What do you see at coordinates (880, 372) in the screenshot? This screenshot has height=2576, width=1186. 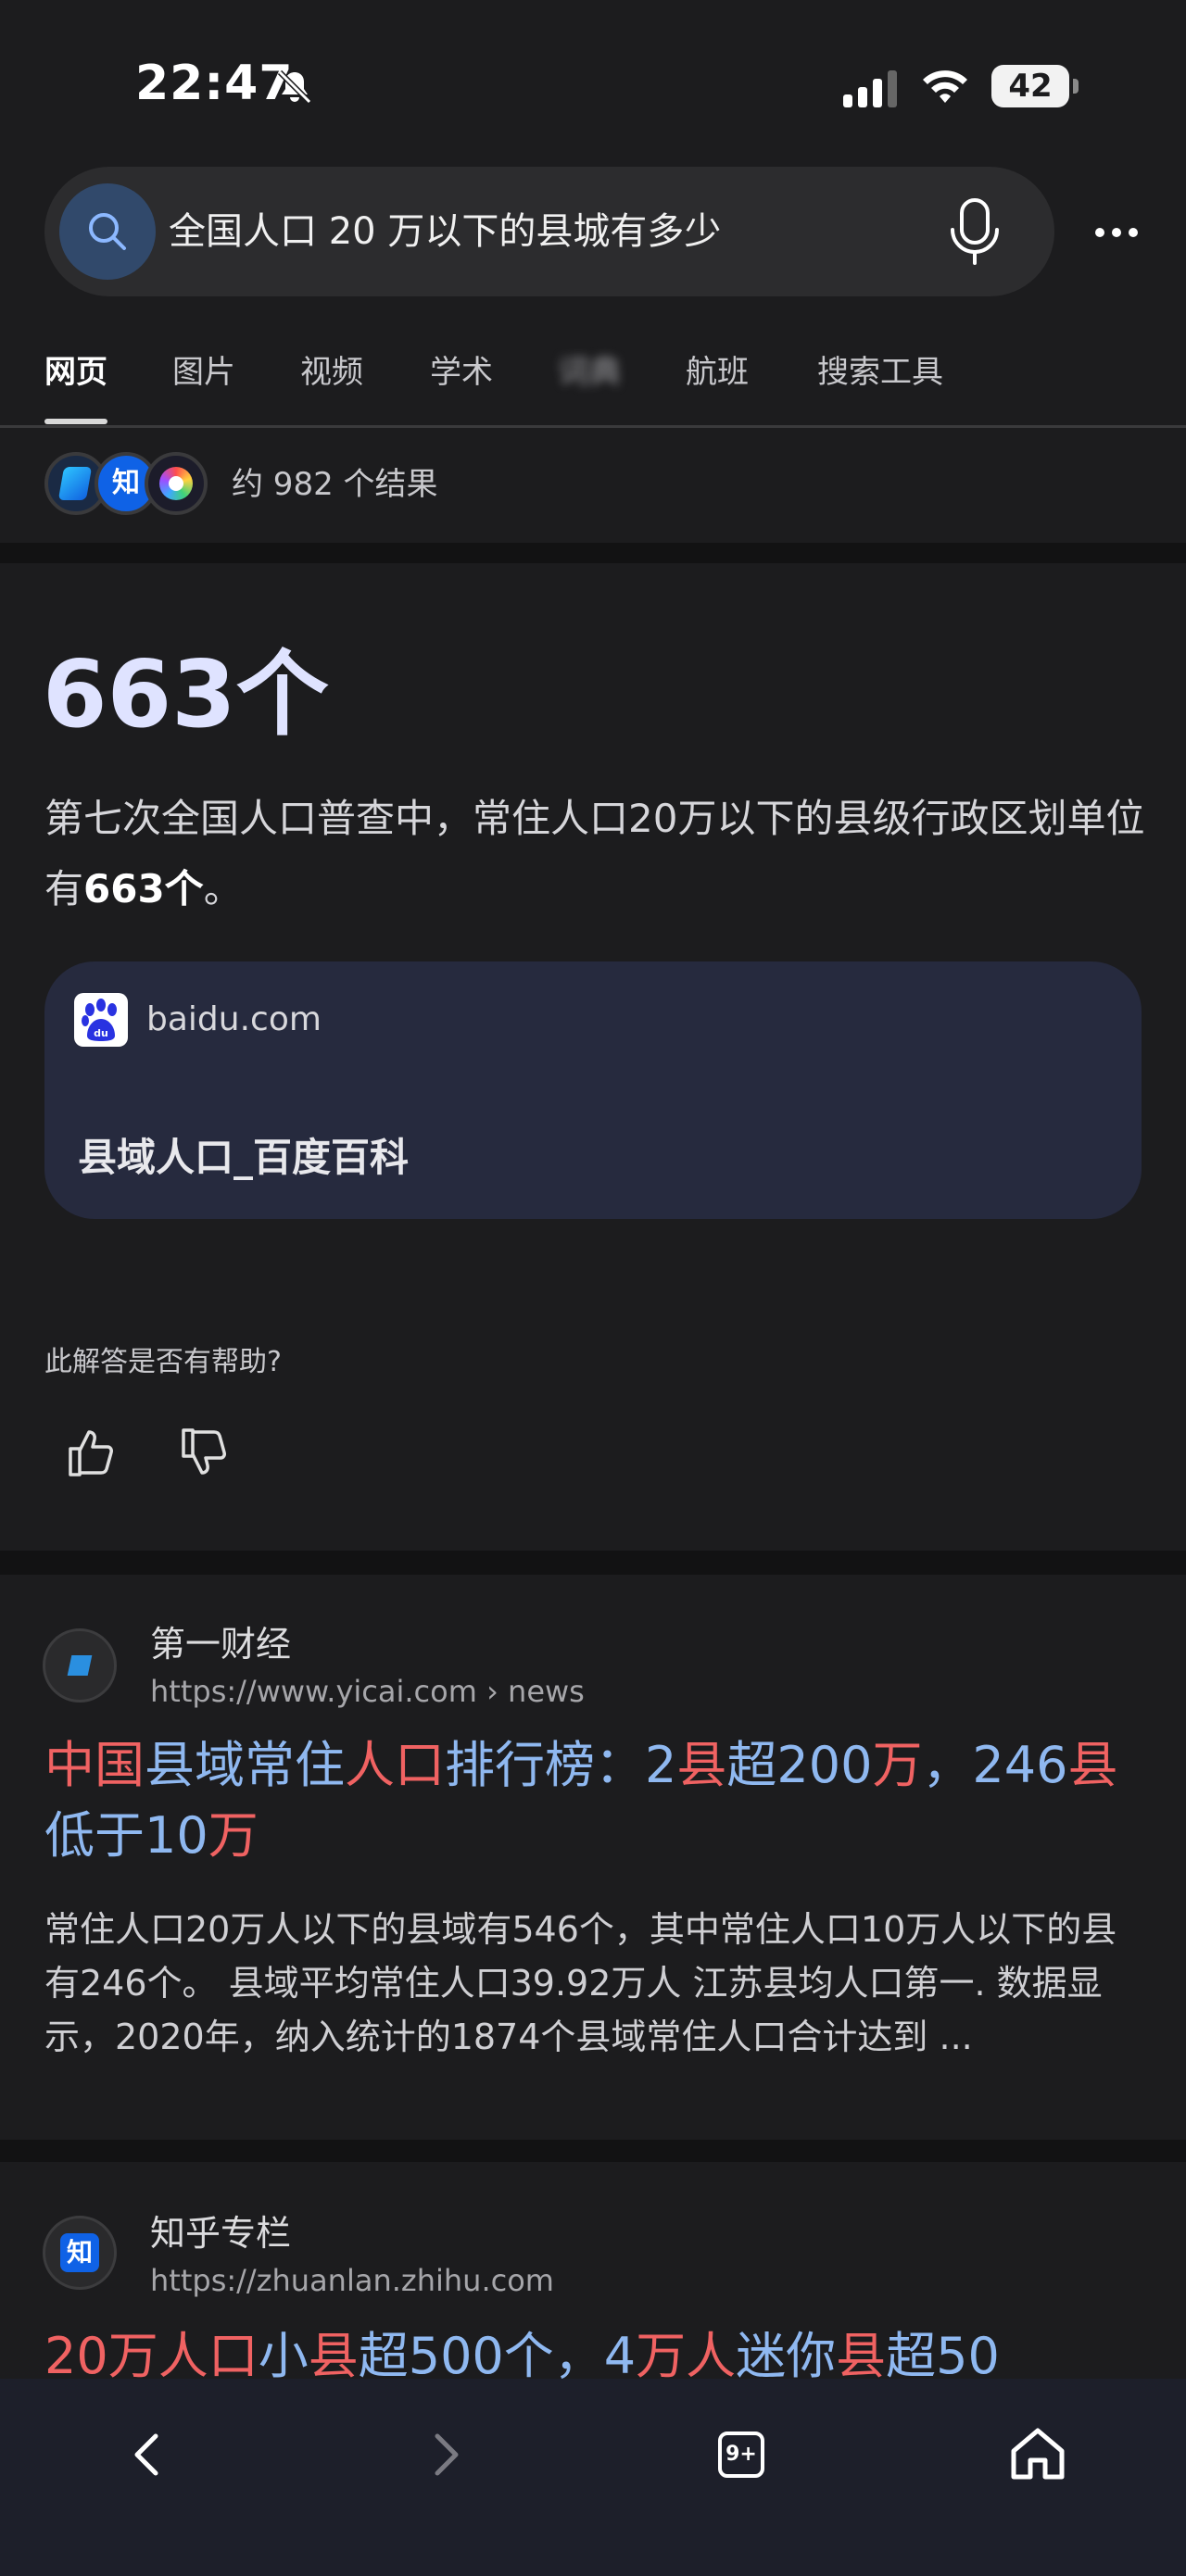 I see `tab-search-tools: 搜索工具` at bounding box center [880, 372].